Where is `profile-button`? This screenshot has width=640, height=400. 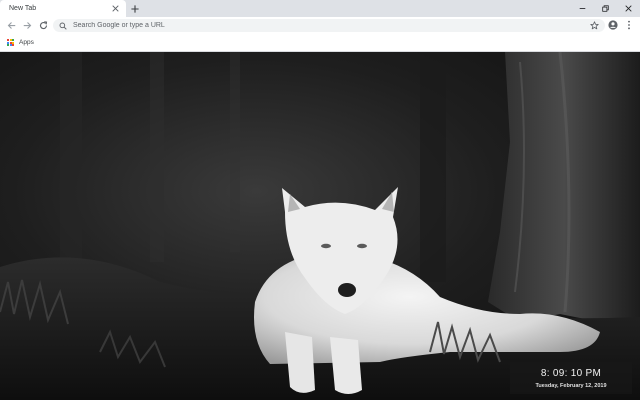
profile-button is located at coordinates (612, 25).